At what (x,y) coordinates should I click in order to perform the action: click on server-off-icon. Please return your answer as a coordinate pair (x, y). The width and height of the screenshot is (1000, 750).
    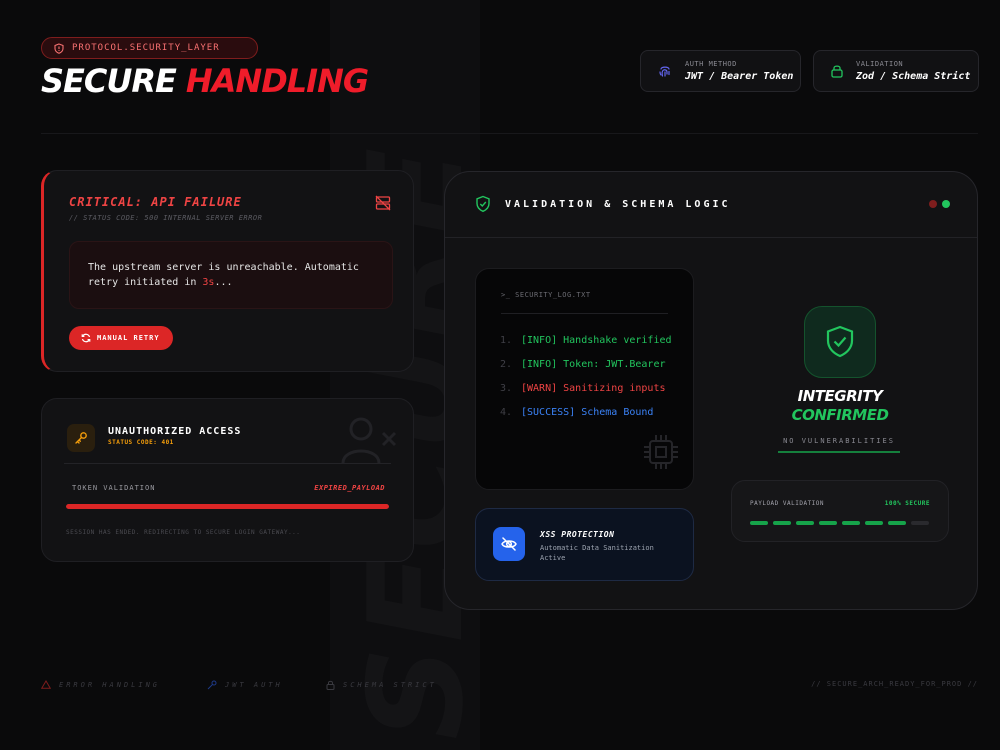
    Looking at the image, I should click on (383, 203).